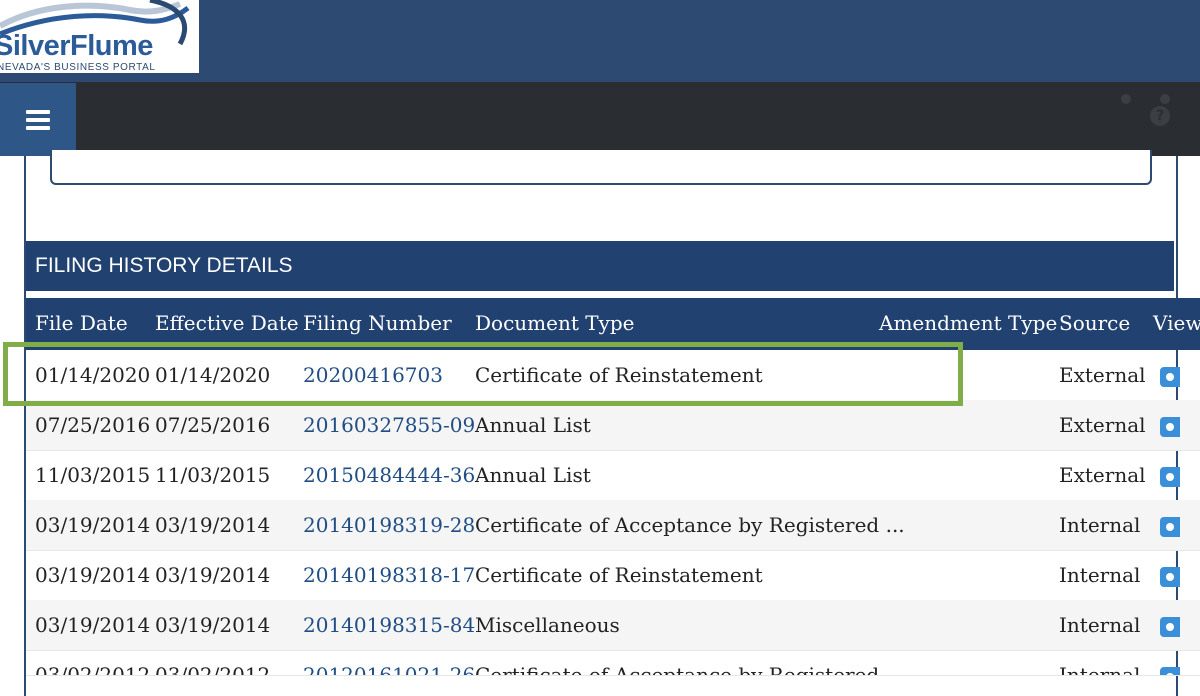  Describe the element at coordinates (389, 625) in the screenshot. I see `filing-number-link: 20140198315-84` at that location.